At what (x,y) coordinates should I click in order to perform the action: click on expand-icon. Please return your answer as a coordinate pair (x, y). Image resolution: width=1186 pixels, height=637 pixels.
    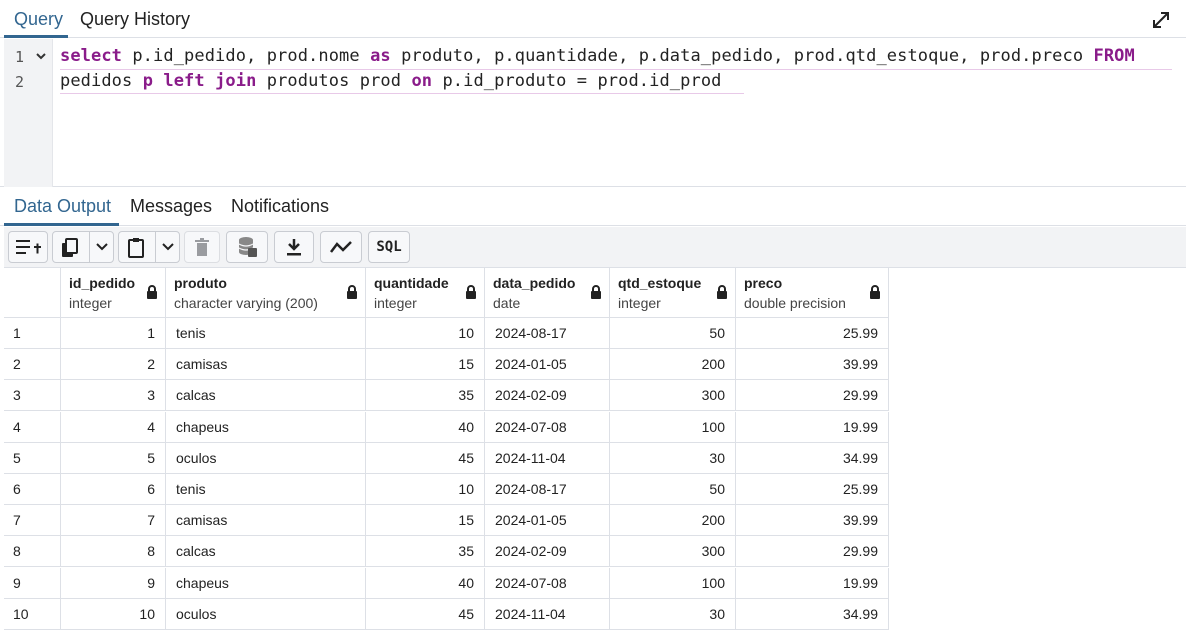
    Looking at the image, I should click on (1161, 20).